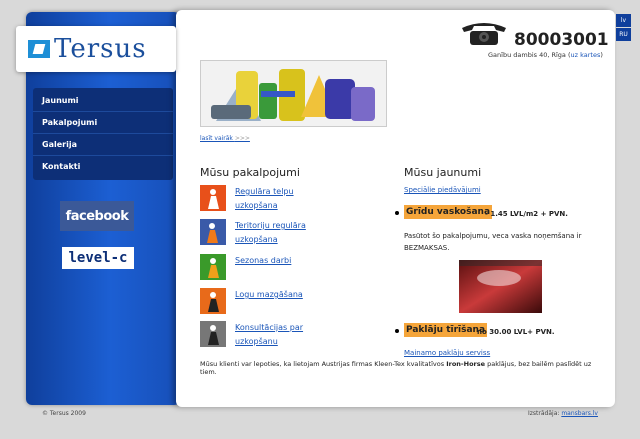  I want to click on service-link: Teritoriju regulāra uzkopšana, so click(280, 233).